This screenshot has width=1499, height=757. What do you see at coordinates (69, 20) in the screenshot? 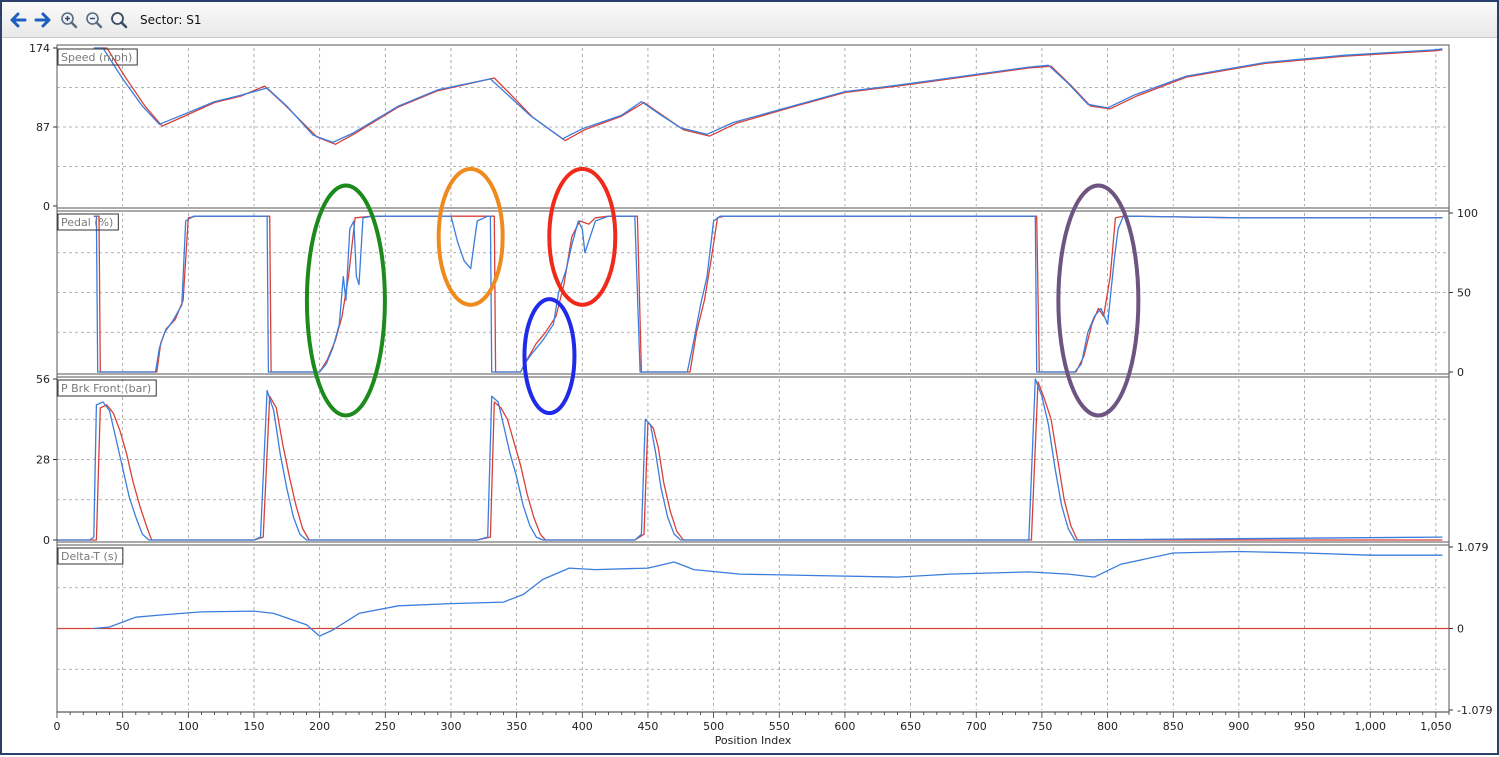
I see `zoom-in-icon` at bounding box center [69, 20].